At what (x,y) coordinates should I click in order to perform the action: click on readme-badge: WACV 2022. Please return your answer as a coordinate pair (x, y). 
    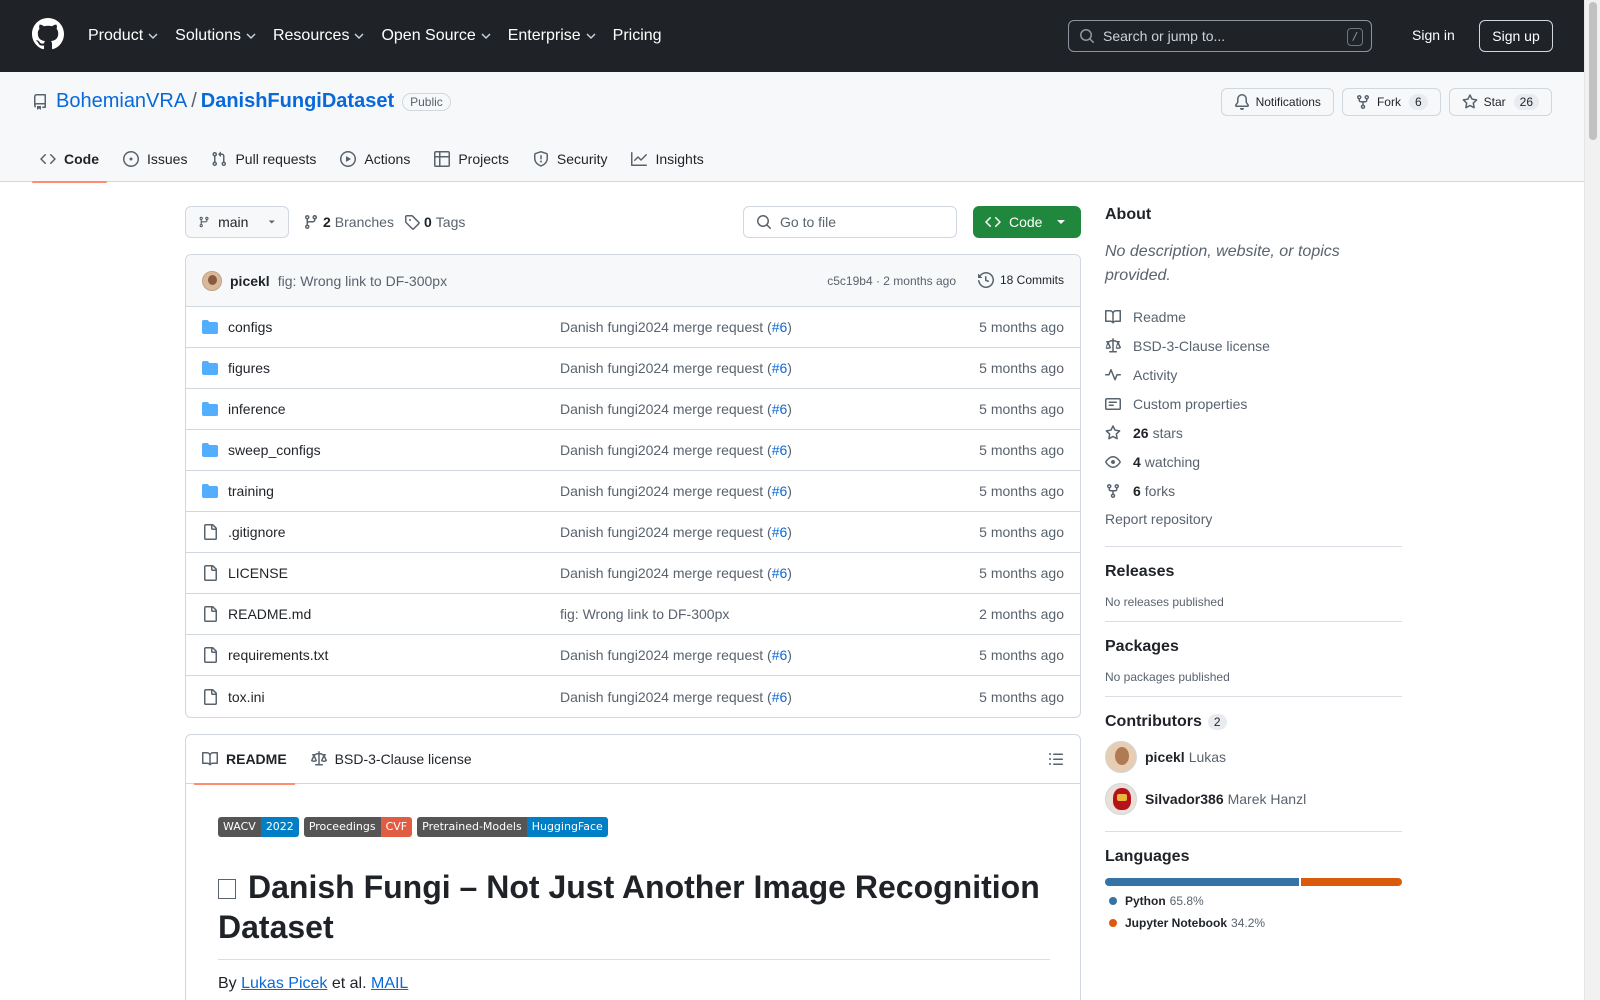
    Looking at the image, I should click on (258, 827).